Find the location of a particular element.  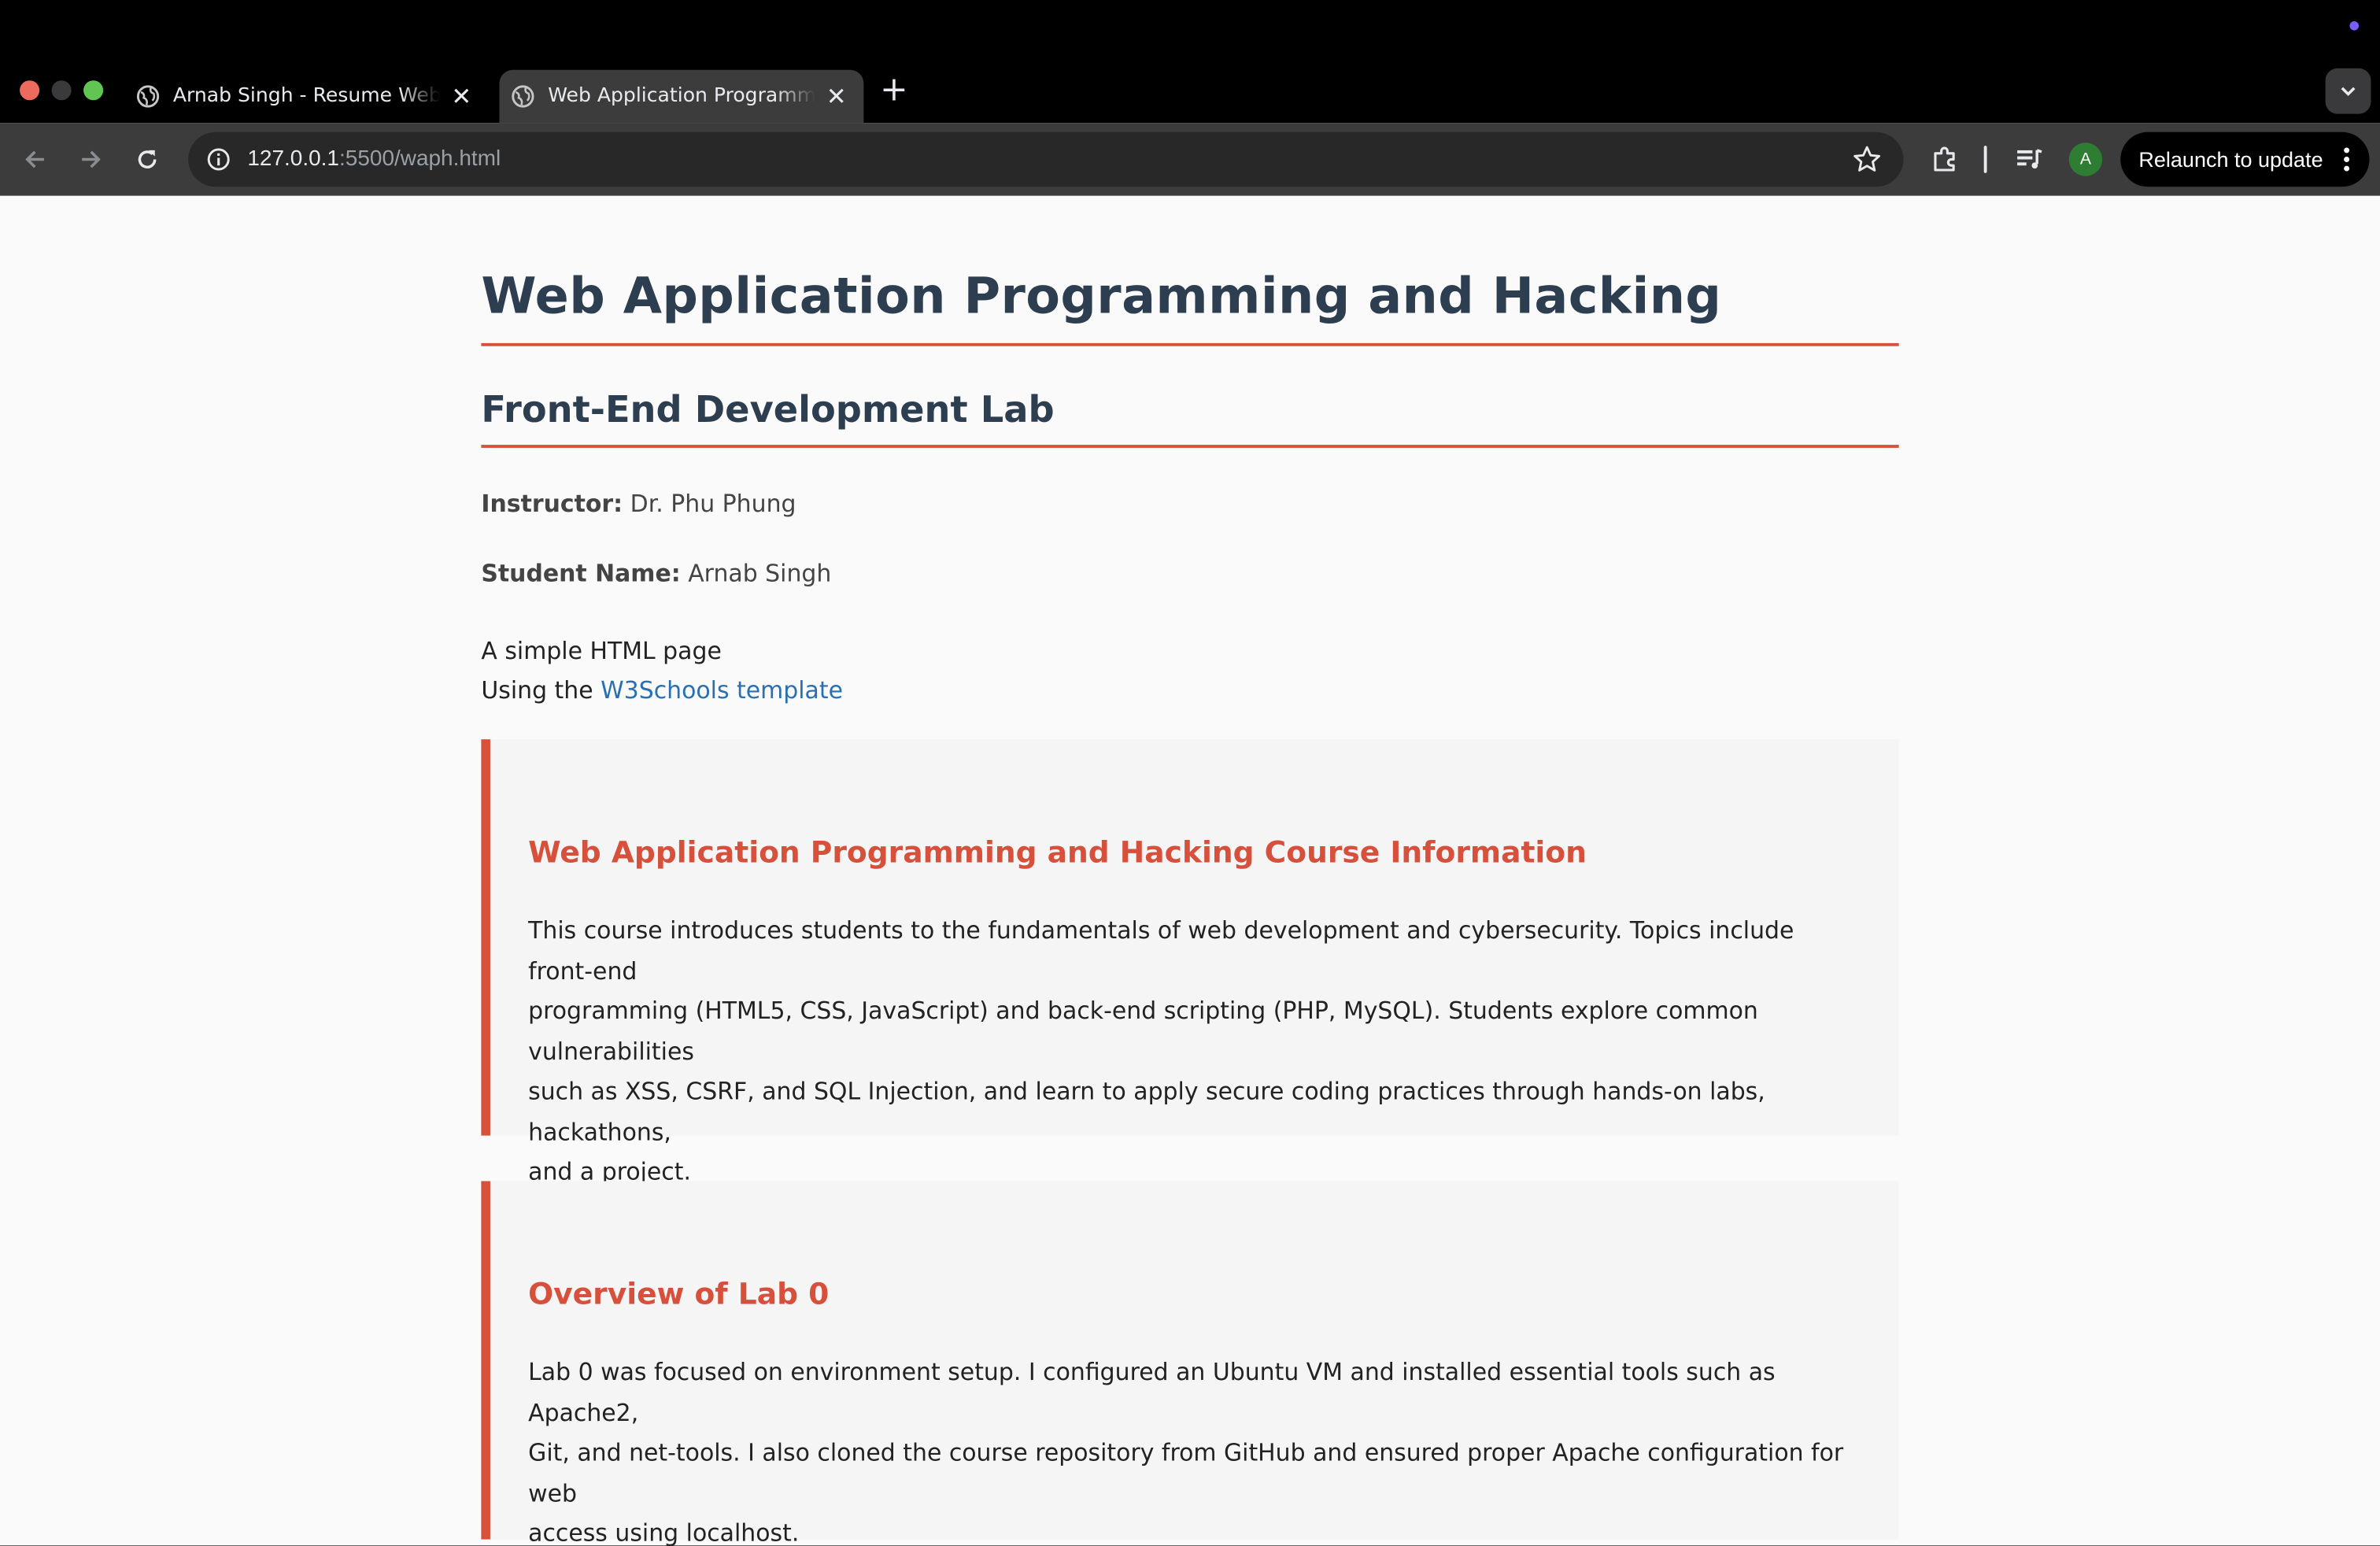

chevron-down-icon is located at coordinates (2348, 92).